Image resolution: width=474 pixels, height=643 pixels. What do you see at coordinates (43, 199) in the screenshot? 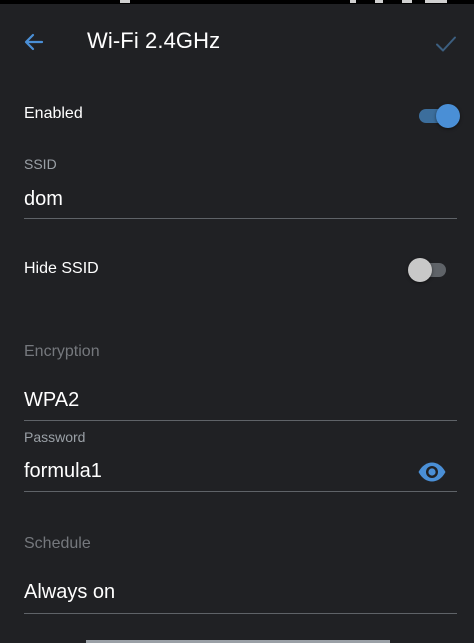
I see `ssid-input: dom` at bounding box center [43, 199].